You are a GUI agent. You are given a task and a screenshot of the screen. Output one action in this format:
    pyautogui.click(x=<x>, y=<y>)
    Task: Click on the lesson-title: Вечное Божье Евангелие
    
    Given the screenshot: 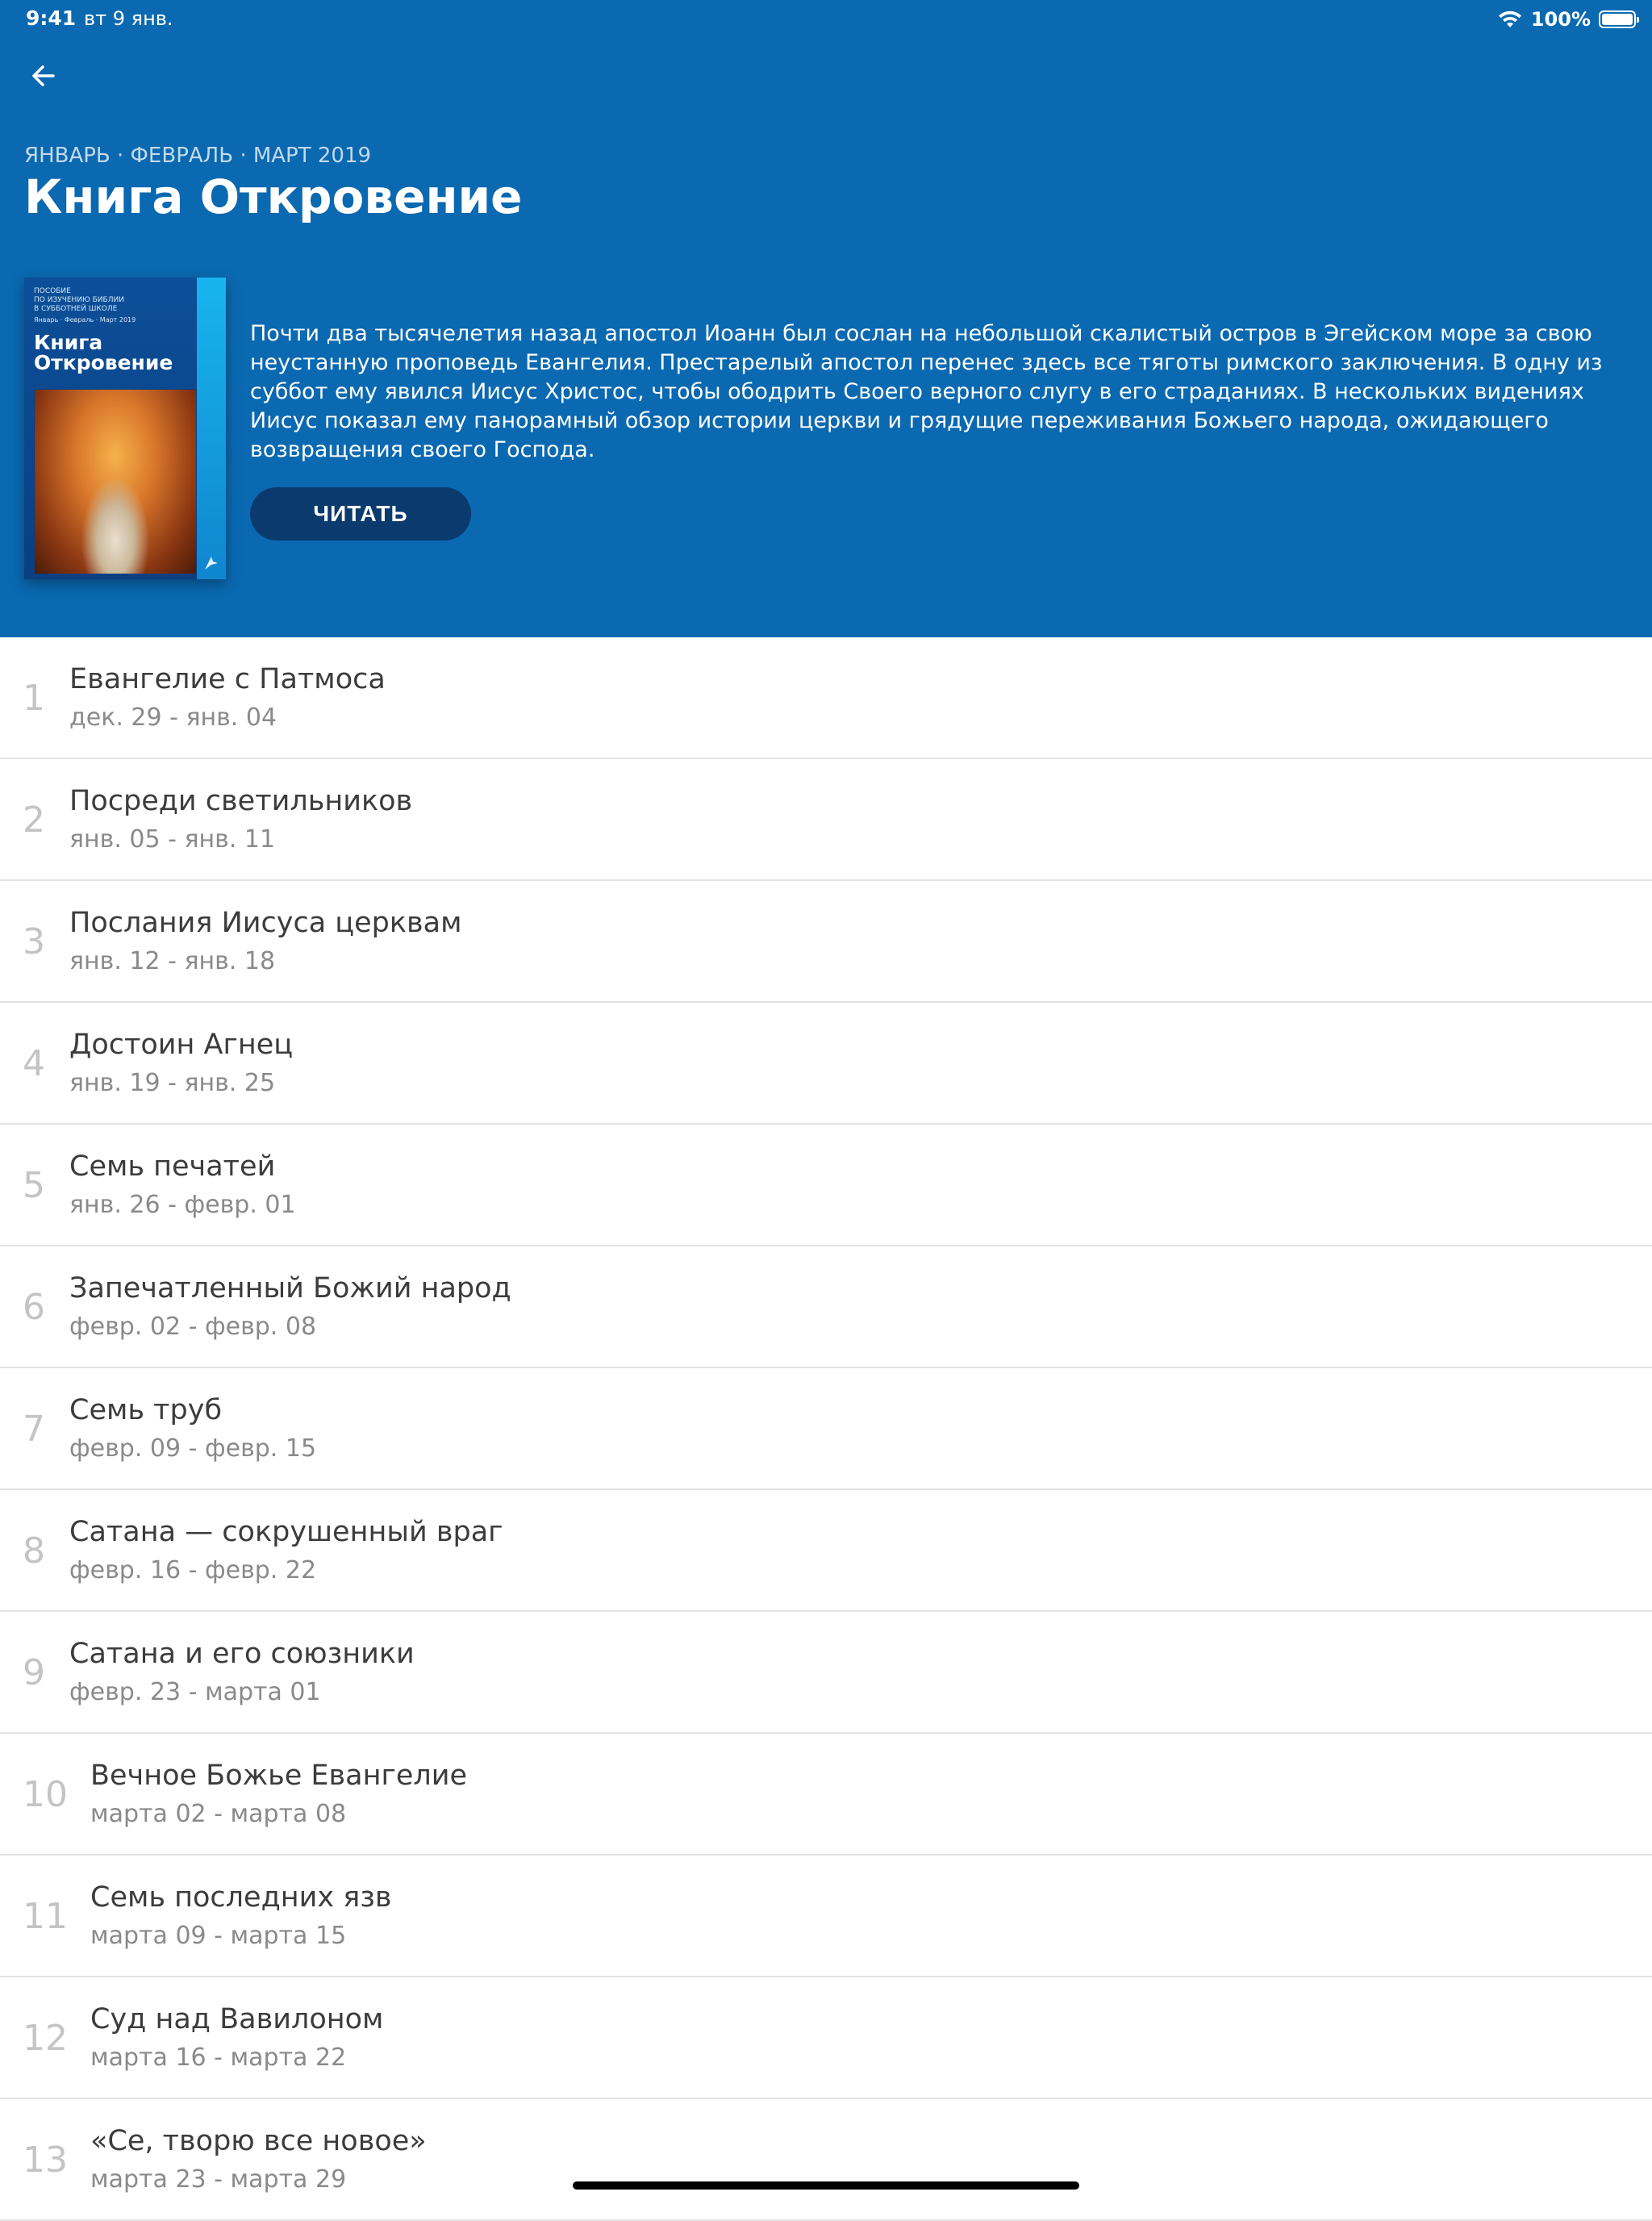 What is the action you would take?
    pyautogui.click(x=279, y=1776)
    